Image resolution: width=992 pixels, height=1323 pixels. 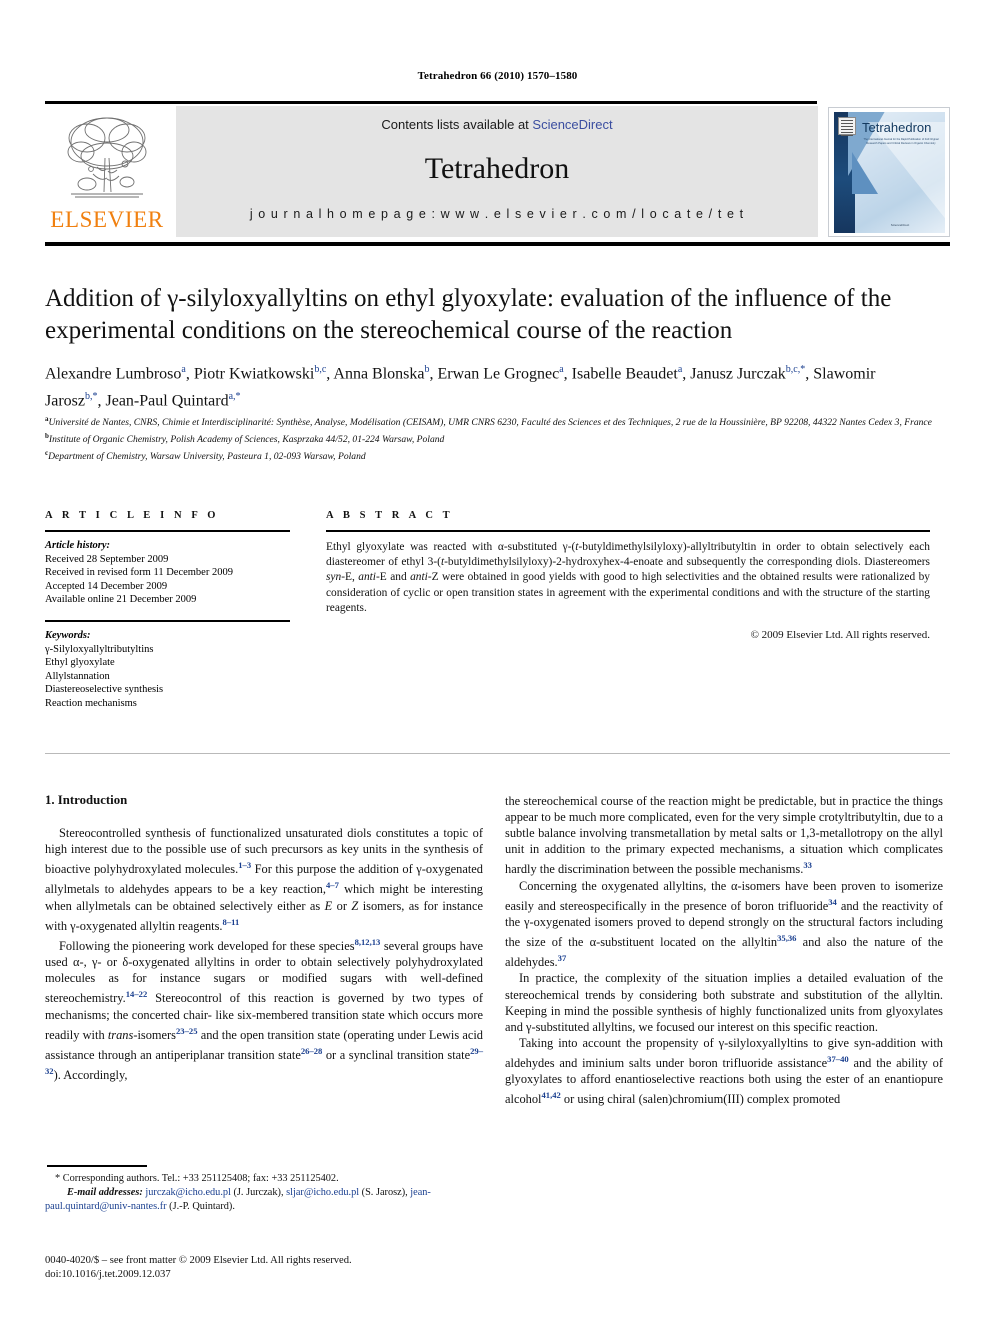 I want to click on keyword-item: Reaction mechanisms, so click(x=91, y=703).